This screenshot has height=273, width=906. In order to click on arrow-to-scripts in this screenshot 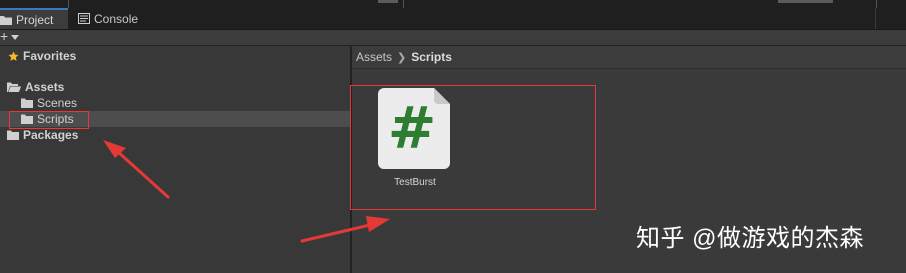, I will do `click(136, 169)`.